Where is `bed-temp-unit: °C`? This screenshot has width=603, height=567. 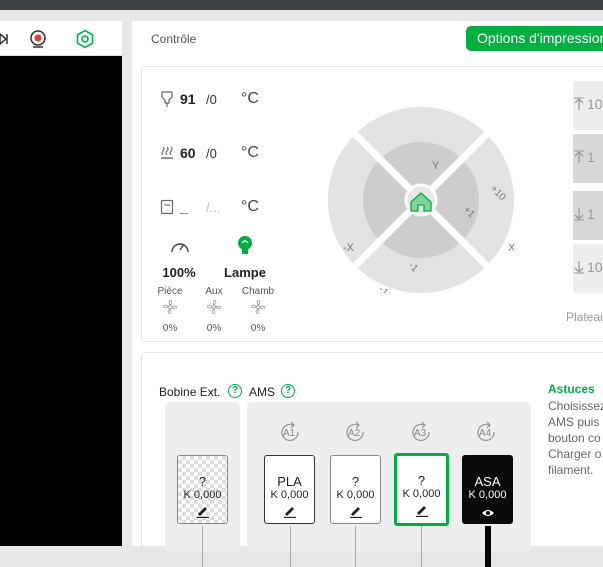
bed-temp-unit: °C is located at coordinates (250, 152).